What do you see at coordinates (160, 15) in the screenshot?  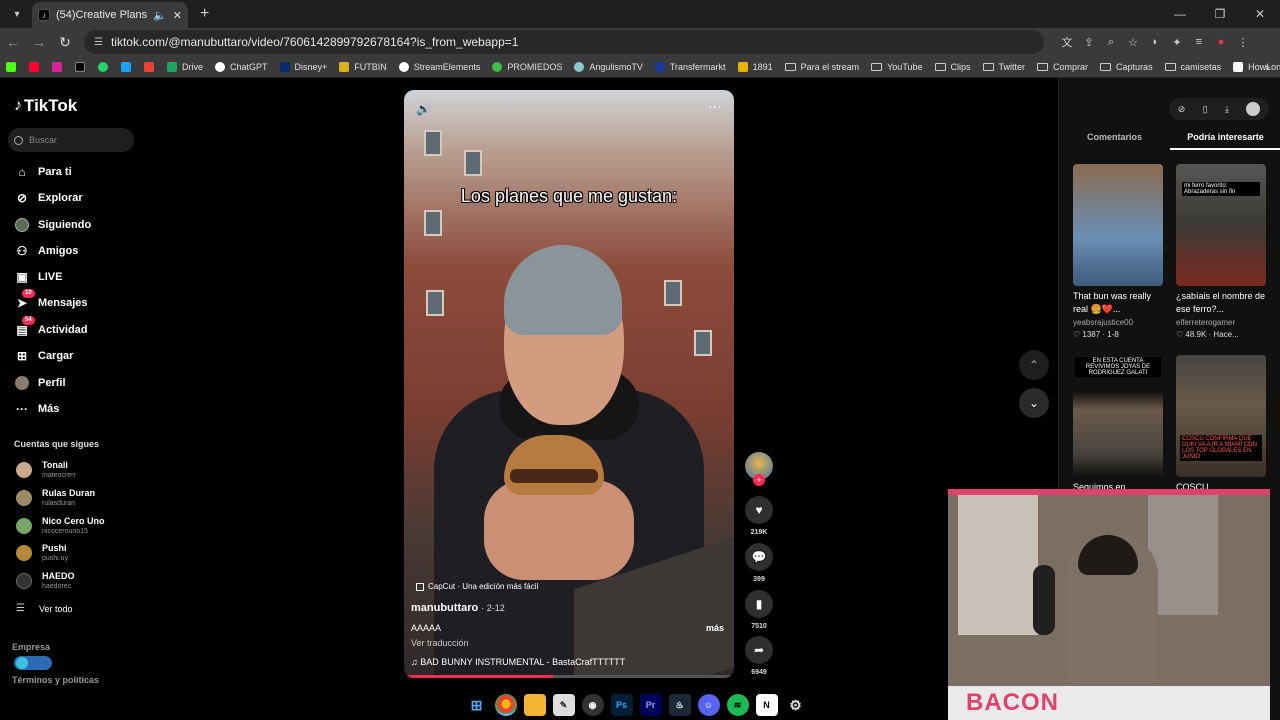 I see `tab-audio-icon: 🔈` at bounding box center [160, 15].